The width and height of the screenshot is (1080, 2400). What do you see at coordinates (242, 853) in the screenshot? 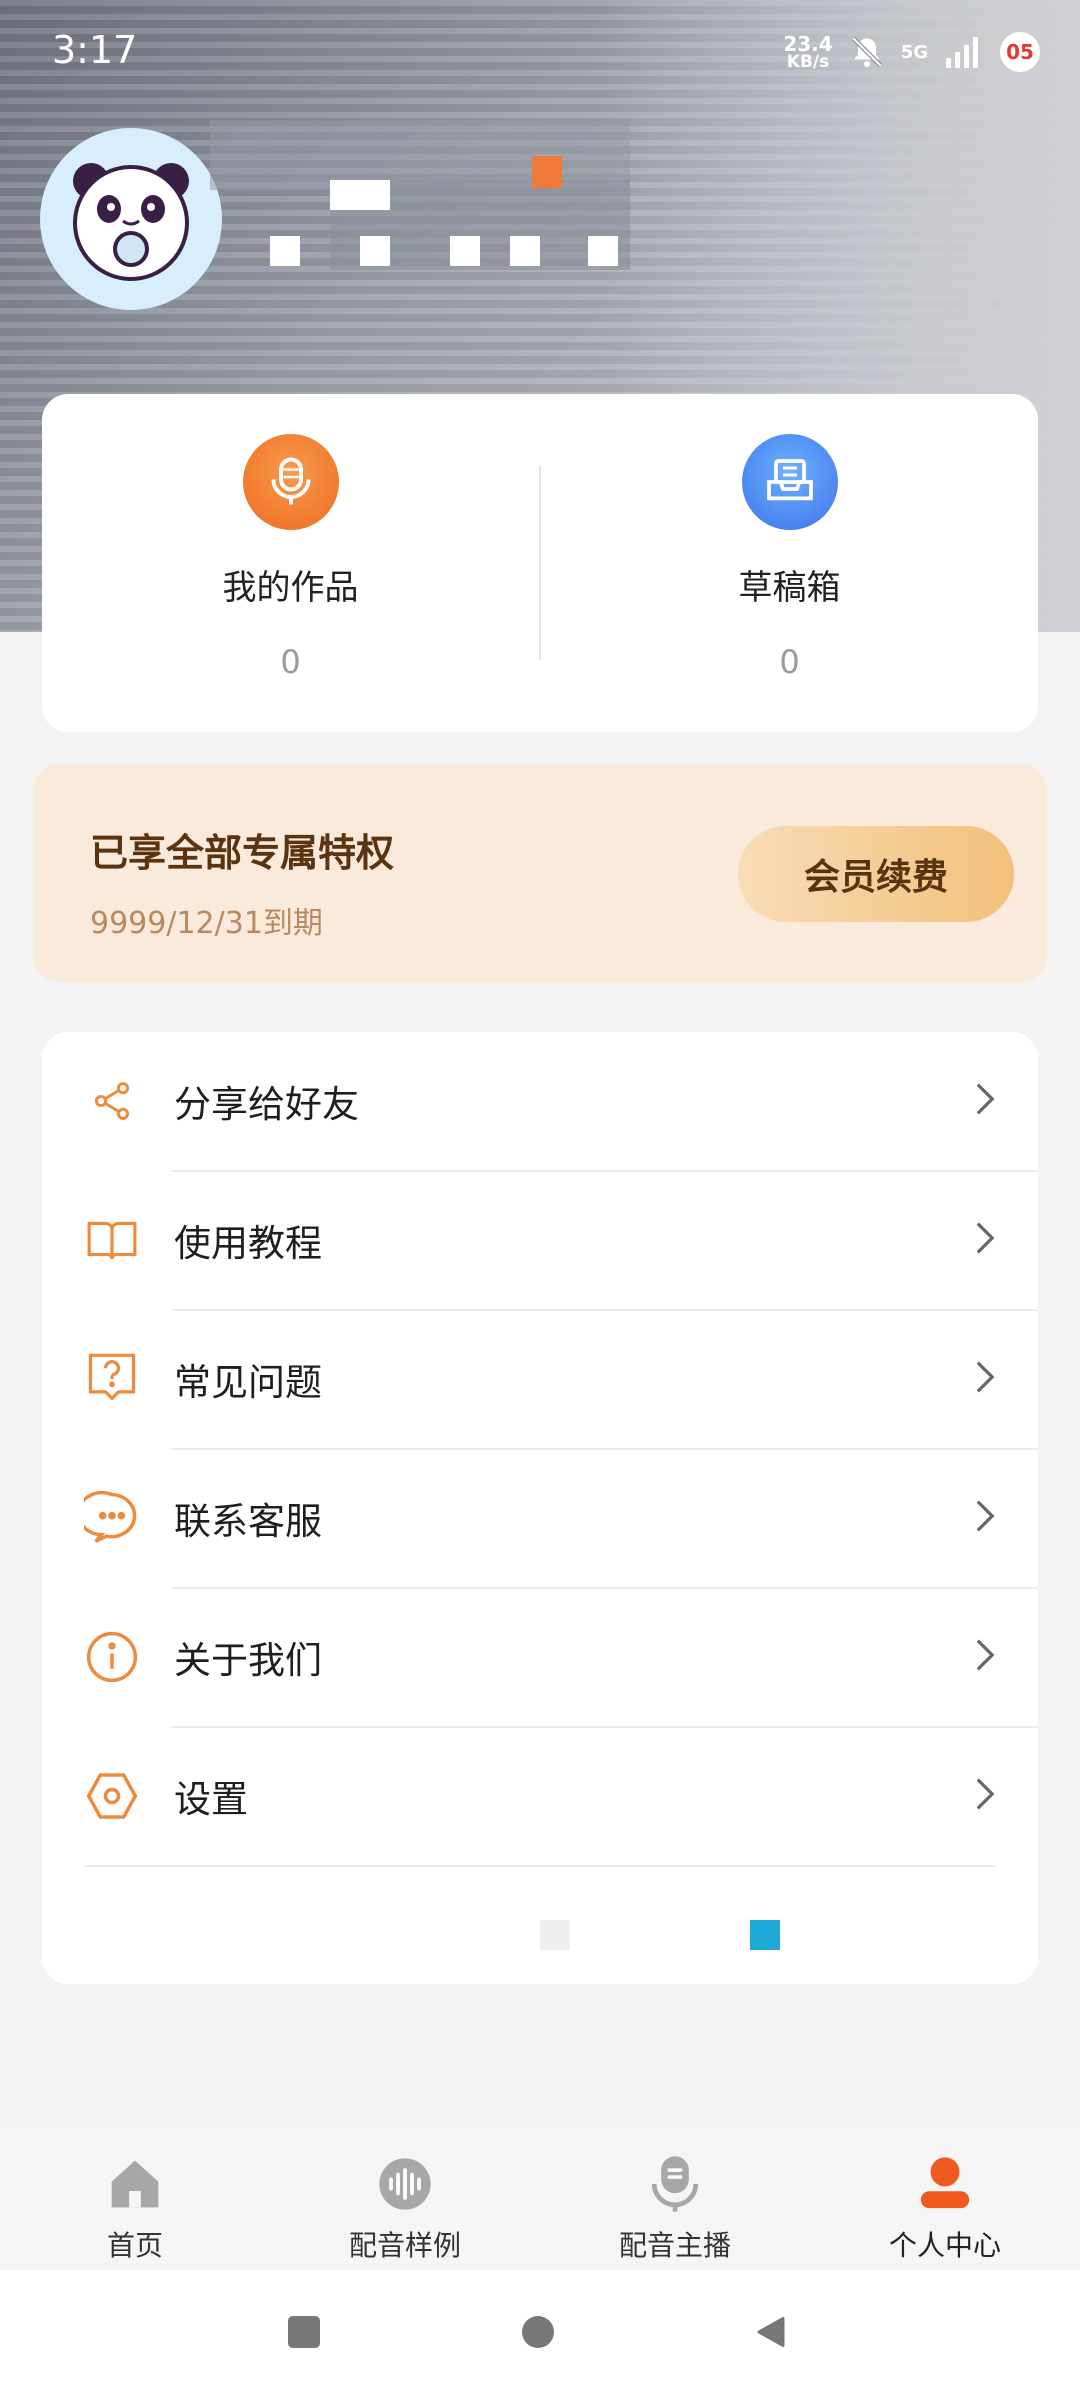
I see `vip-status-title: 已享全部专属特权` at bounding box center [242, 853].